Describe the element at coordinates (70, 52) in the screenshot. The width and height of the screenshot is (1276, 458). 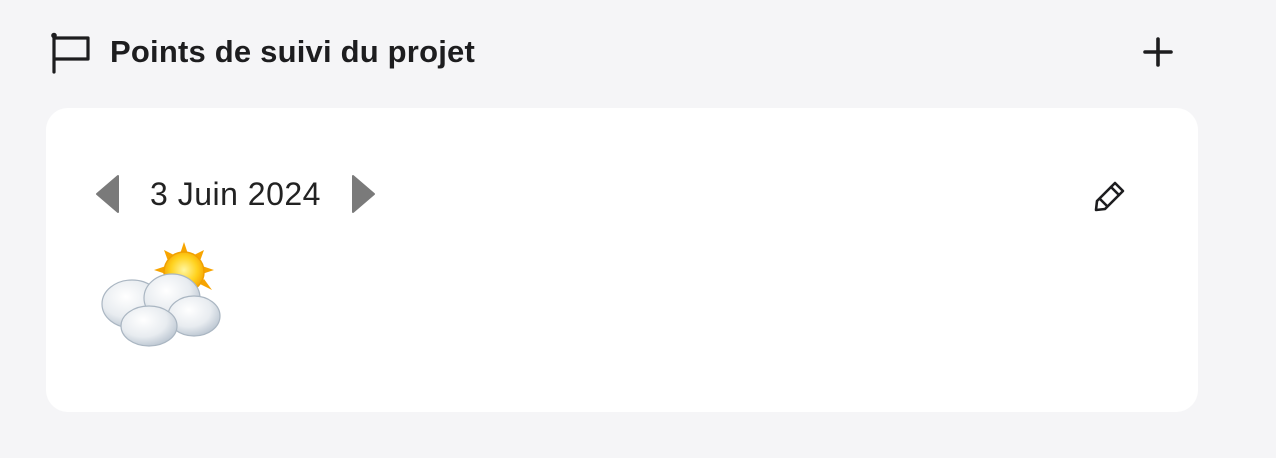
I see `flag-icon` at that location.